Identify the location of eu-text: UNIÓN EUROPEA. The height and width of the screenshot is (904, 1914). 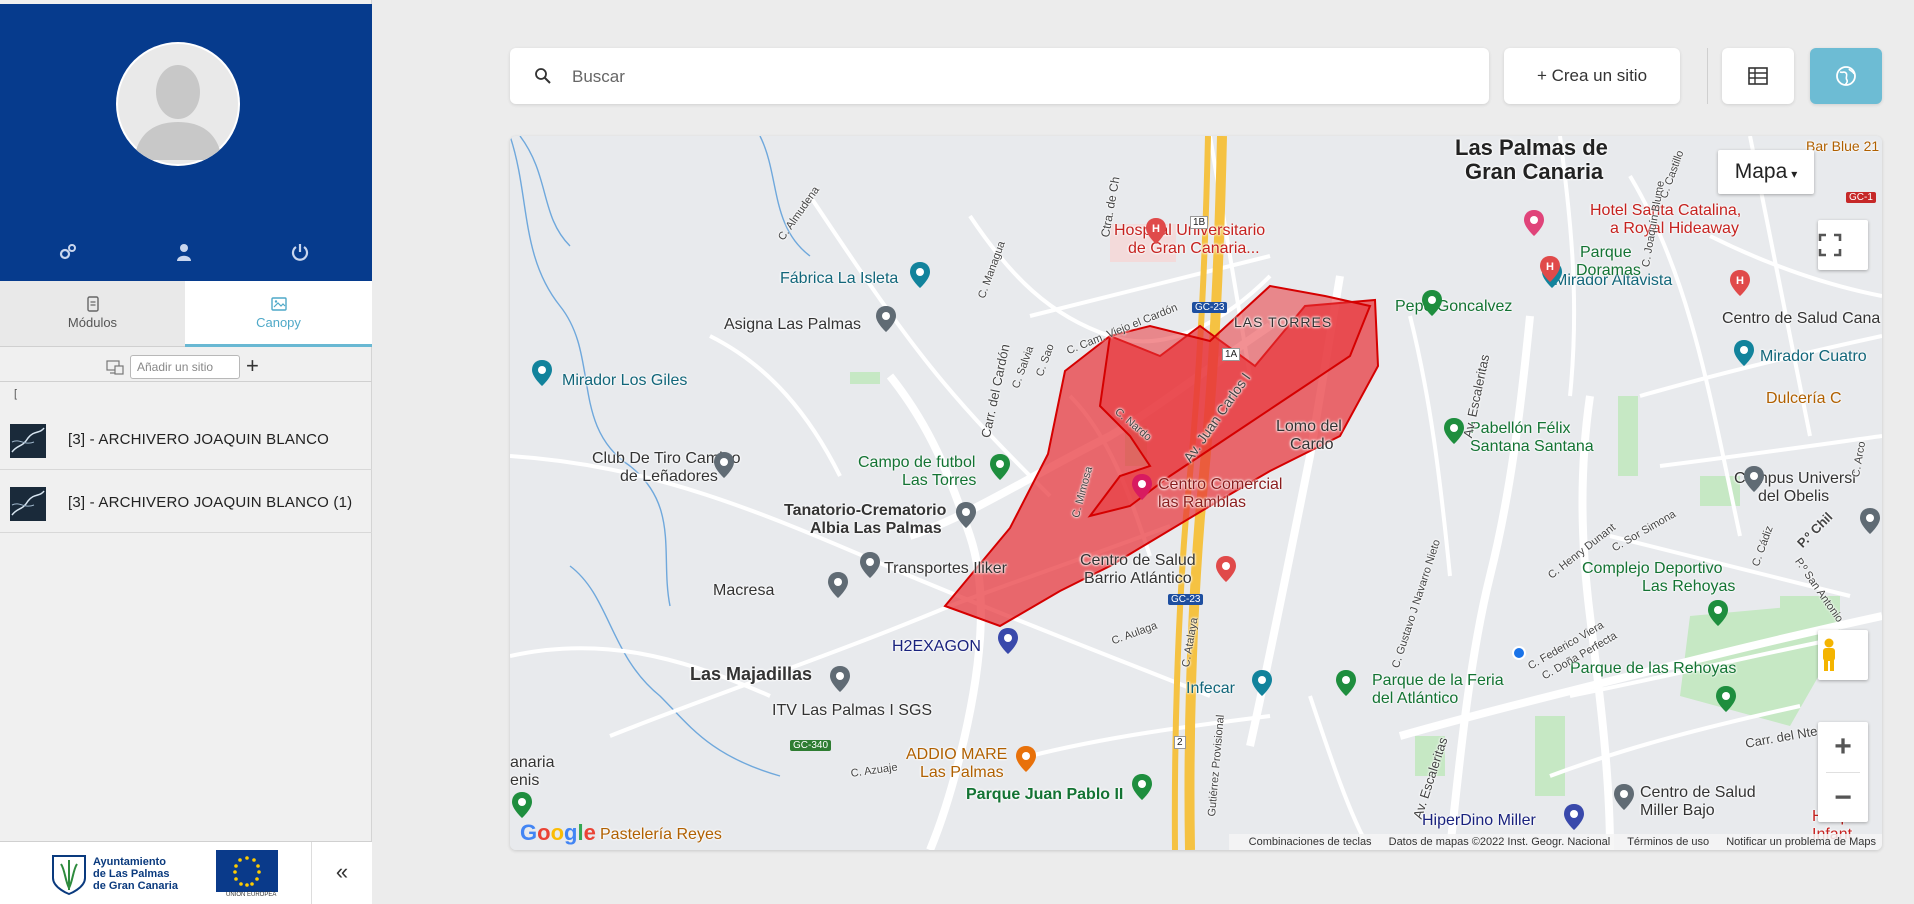
(251, 895).